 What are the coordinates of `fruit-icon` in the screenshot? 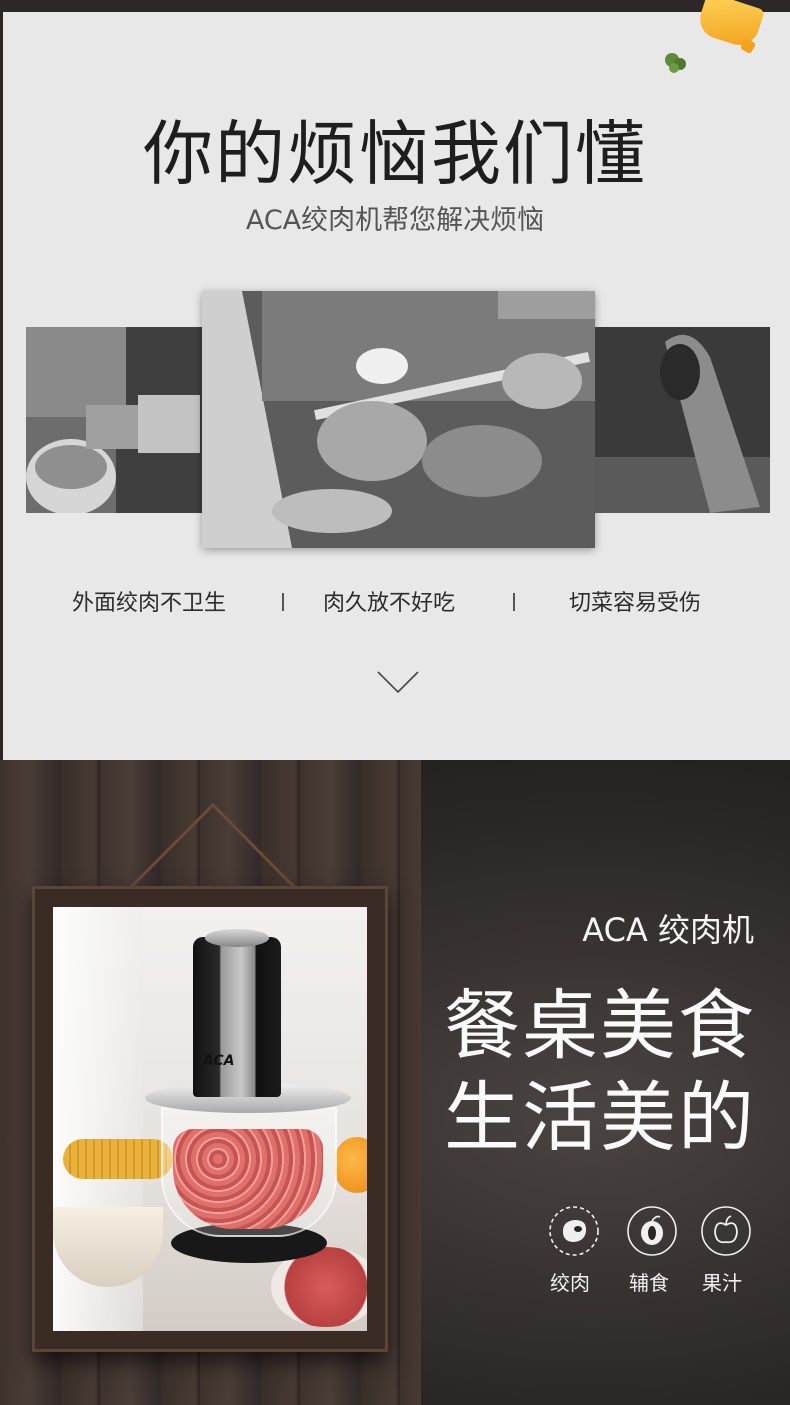 It's located at (652, 1231).